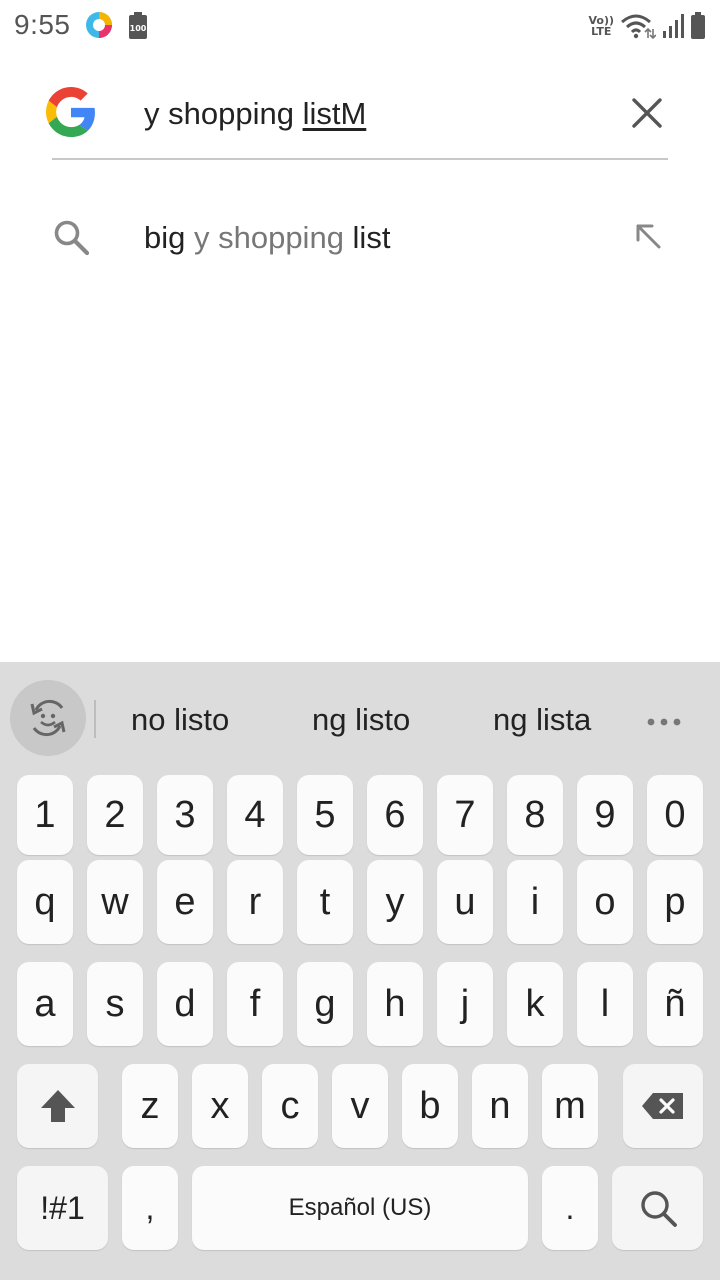 This screenshot has height=1280, width=720. What do you see at coordinates (465, 1004) in the screenshot?
I see `key-j: j` at bounding box center [465, 1004].